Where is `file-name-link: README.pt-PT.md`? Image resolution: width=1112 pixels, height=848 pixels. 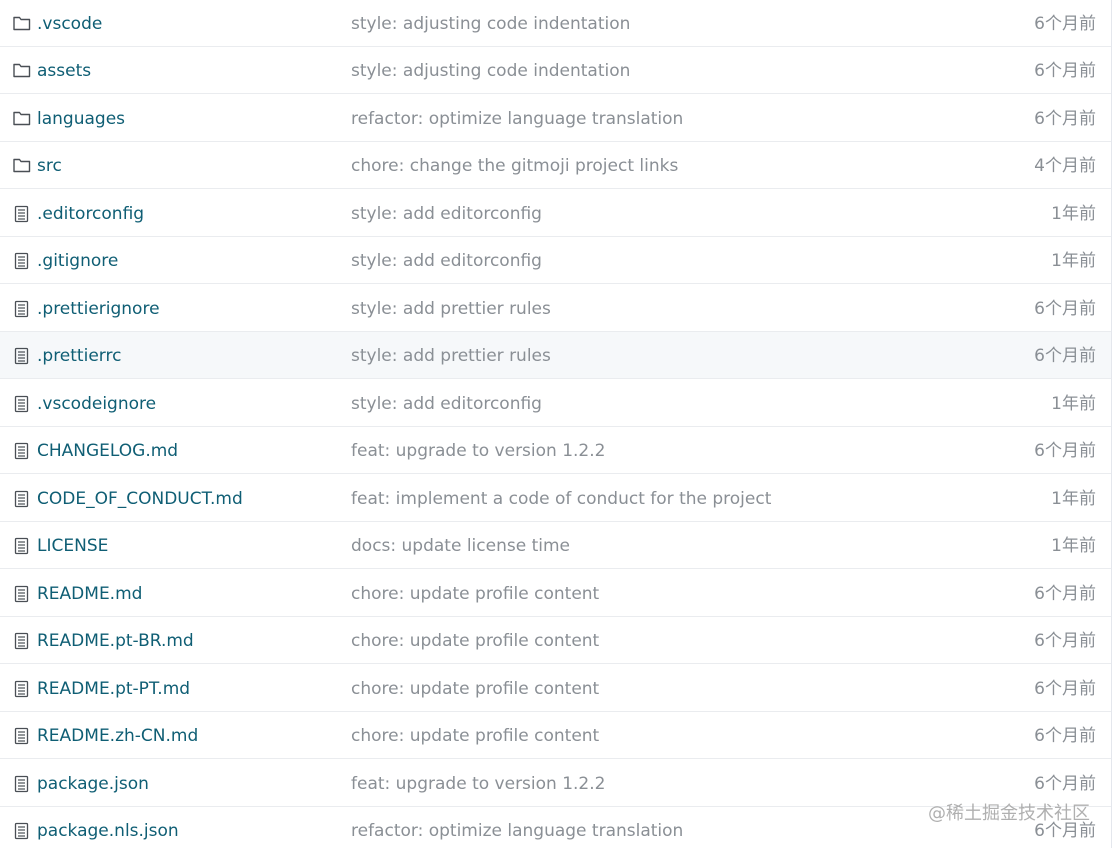 file-name-link: README.pt-PT.md is located at coordinates (113, 689).